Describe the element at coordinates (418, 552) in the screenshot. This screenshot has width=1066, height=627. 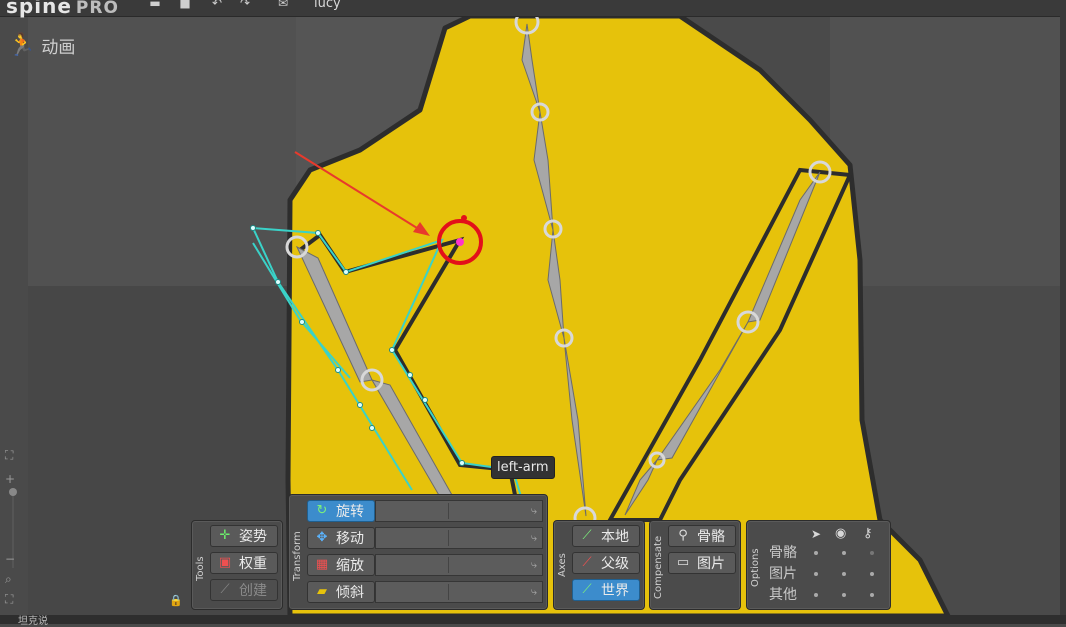
I see `transform-panel: Transform ↻ 旋转 ⤷ ✥ 移动 ⤷ ▦ 缩放 ⤷ ▰ 倾斜 ⤷` at that location.